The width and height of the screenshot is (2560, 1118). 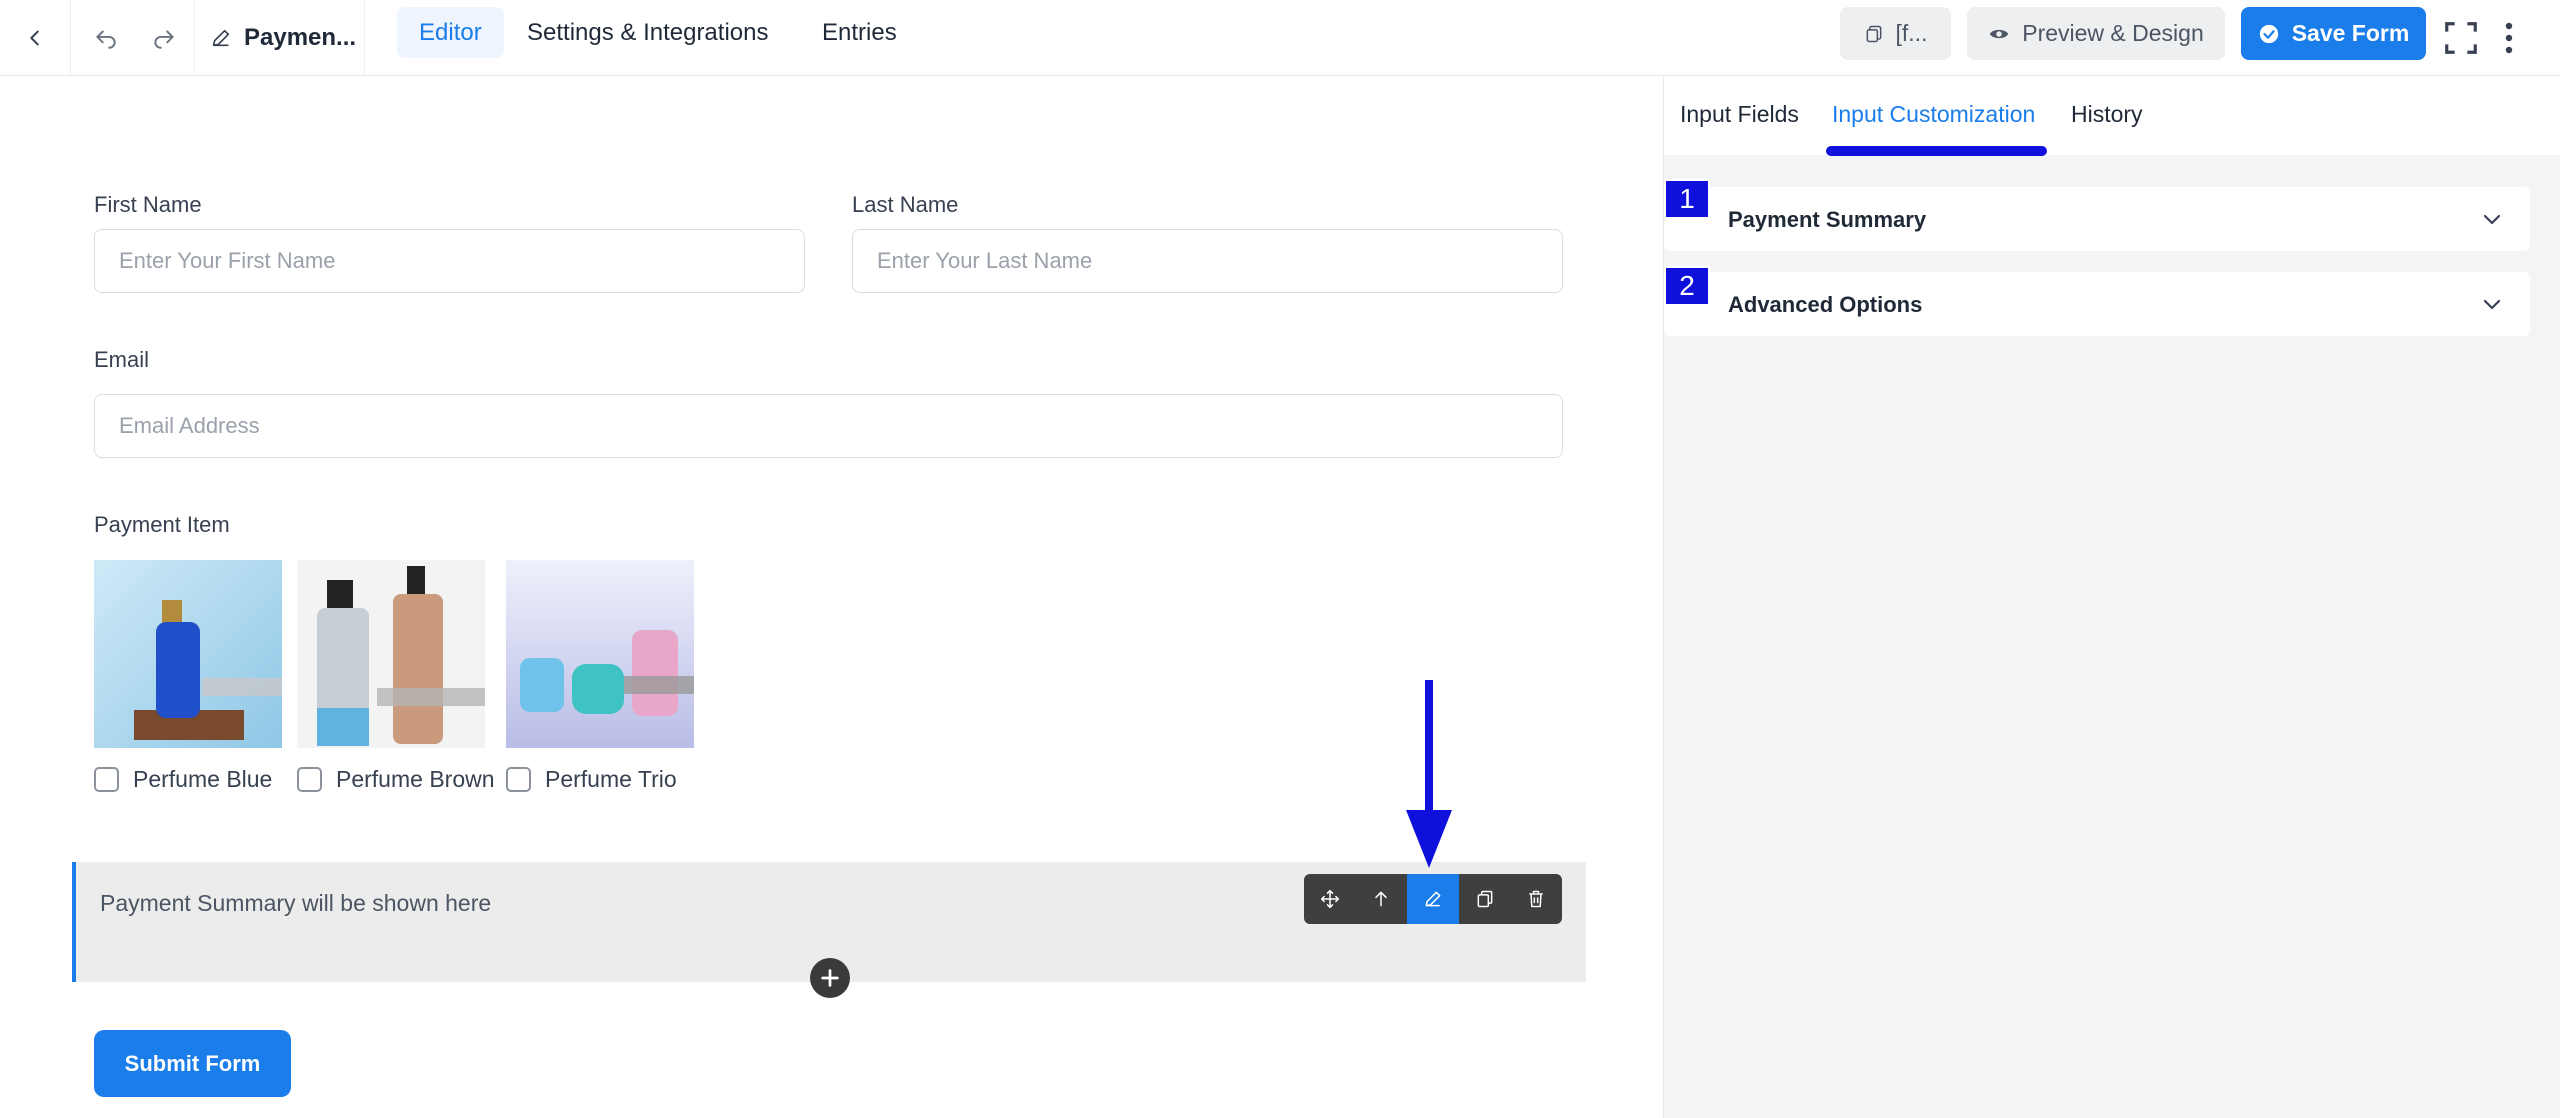 I want to click on edit-field-button, so click(x=1433, y=899).